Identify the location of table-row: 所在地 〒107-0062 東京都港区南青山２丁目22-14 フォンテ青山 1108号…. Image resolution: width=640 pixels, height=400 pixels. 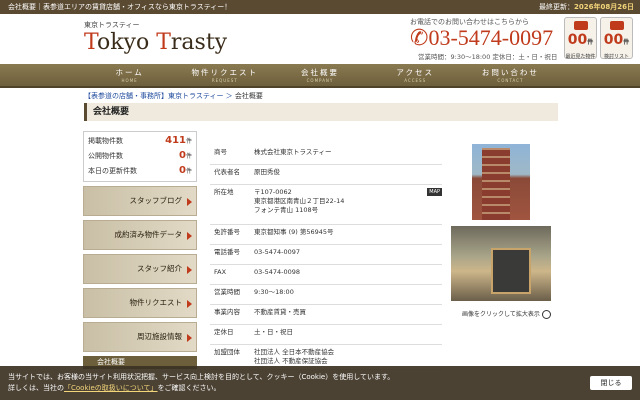
(326, 205).